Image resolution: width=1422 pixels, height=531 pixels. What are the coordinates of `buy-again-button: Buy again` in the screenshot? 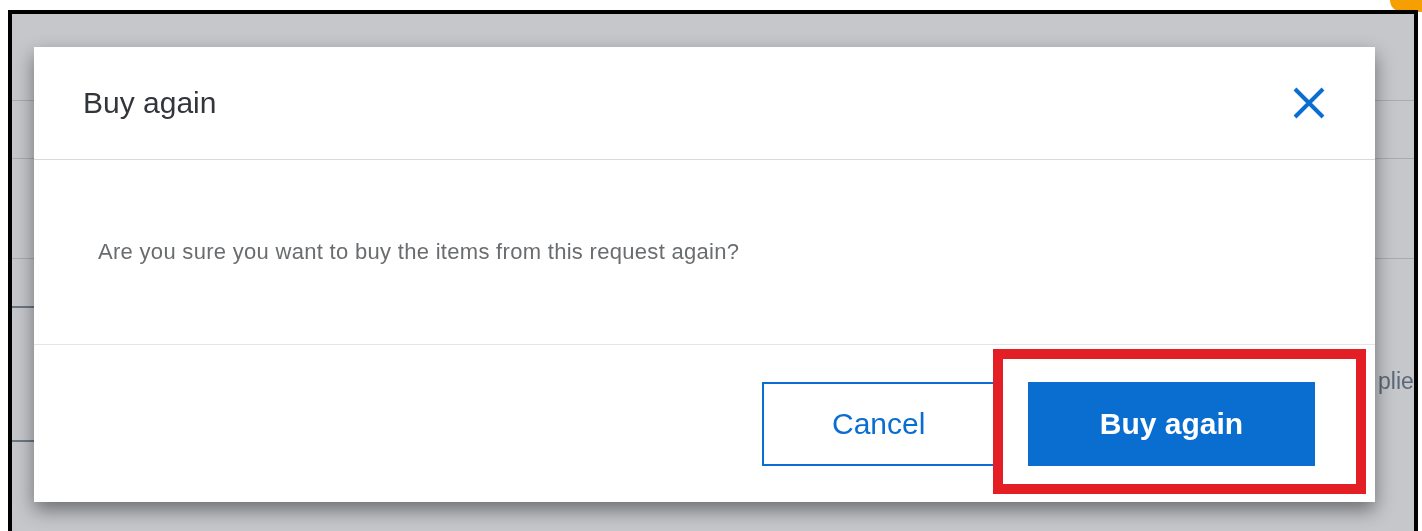 It's located at (1171, 424).